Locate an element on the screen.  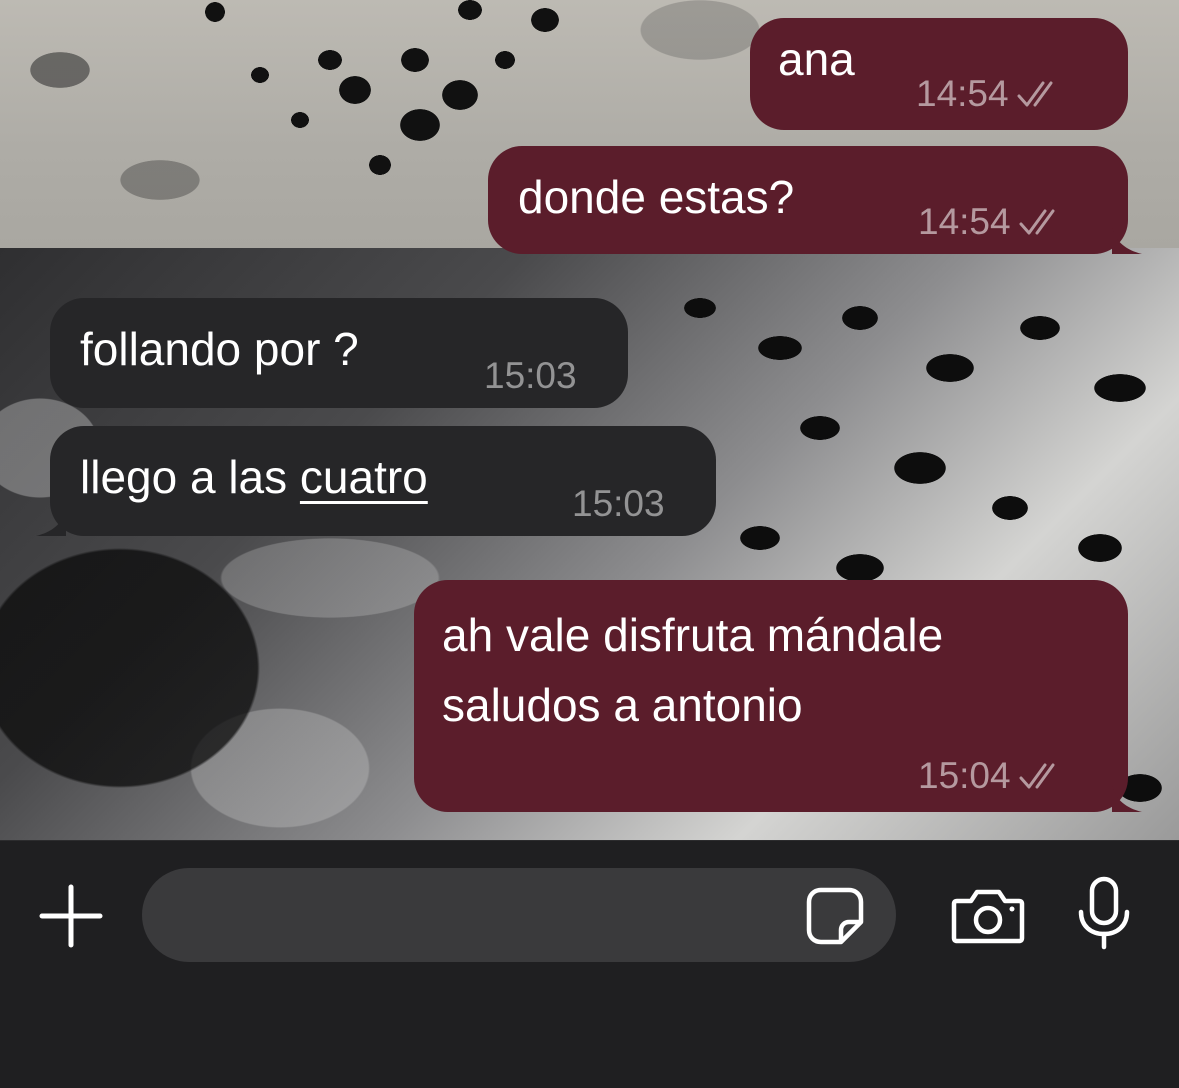
sticker-button is located at coordinates (835, 916).